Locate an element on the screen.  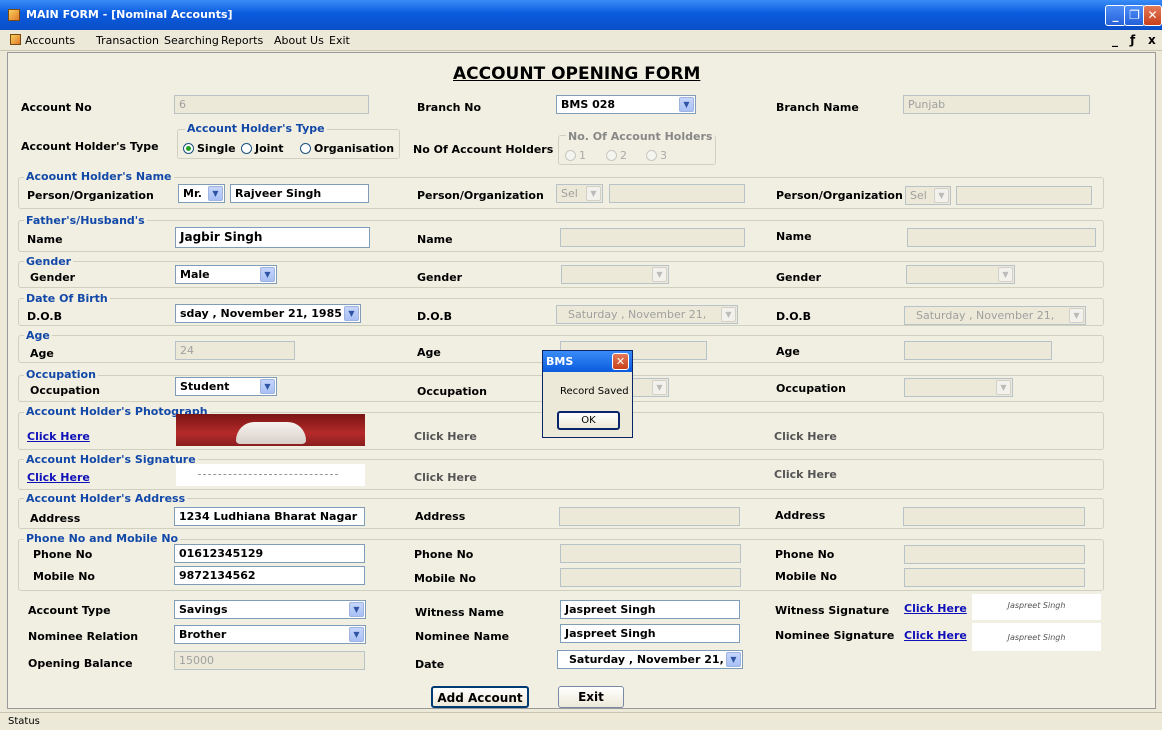
mobile-field-1: 9872134562 is located at coordinates (269, 575).